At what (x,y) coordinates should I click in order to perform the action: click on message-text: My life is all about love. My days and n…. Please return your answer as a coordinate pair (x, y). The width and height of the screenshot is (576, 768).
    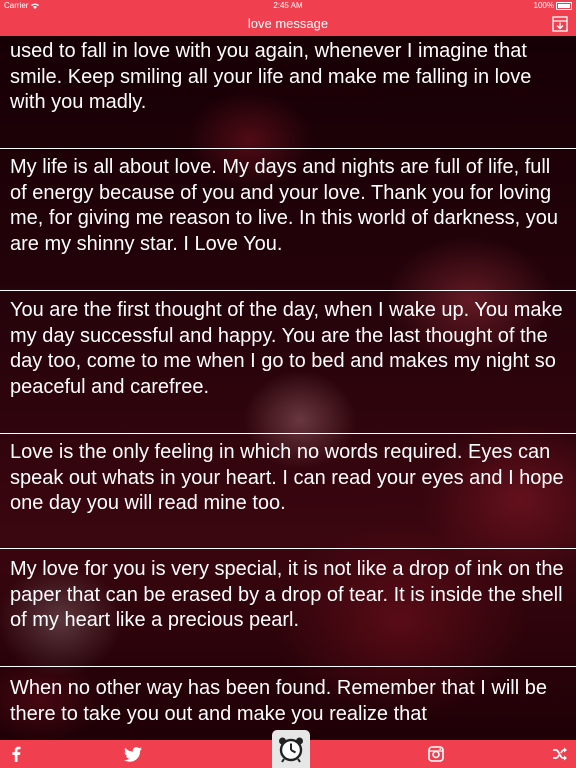
    Looking at the image, I should click on (284, 205).